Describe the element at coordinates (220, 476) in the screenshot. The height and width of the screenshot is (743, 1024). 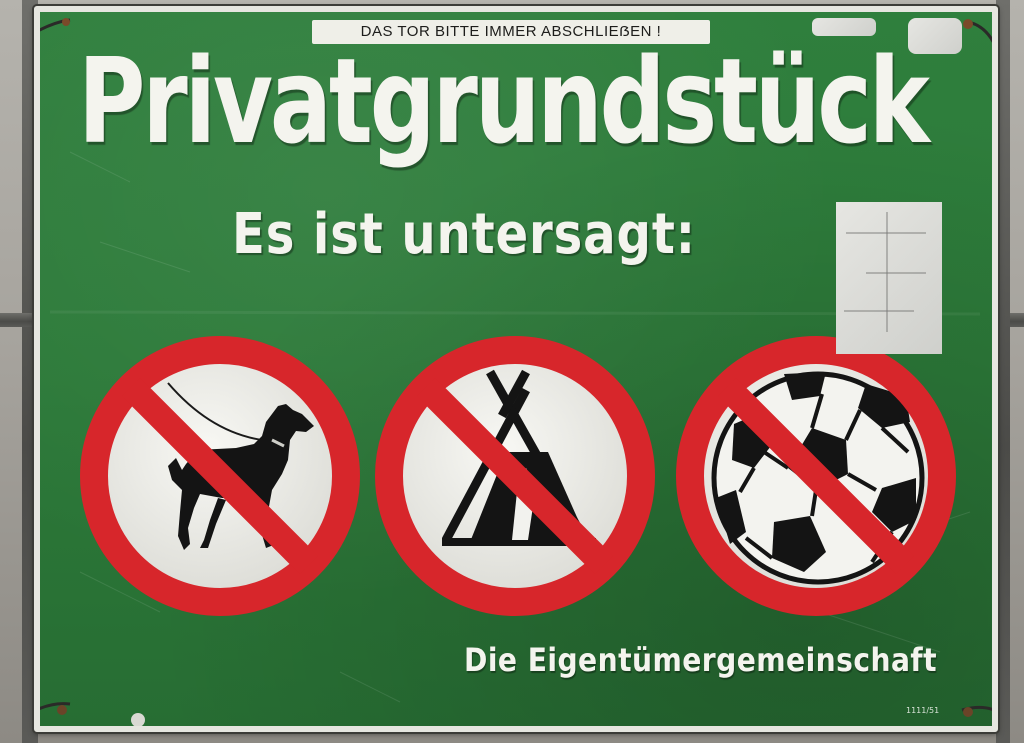
I see `prohibition-dog` at that location.